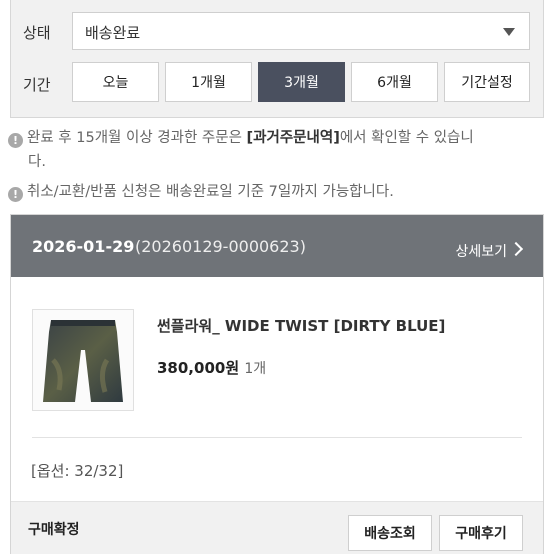 The height and width of the screenshot is (554, 554). Describe the element at coordinates (301, 31) in the screenshot. I see `status-select: 배송완료` at that location.